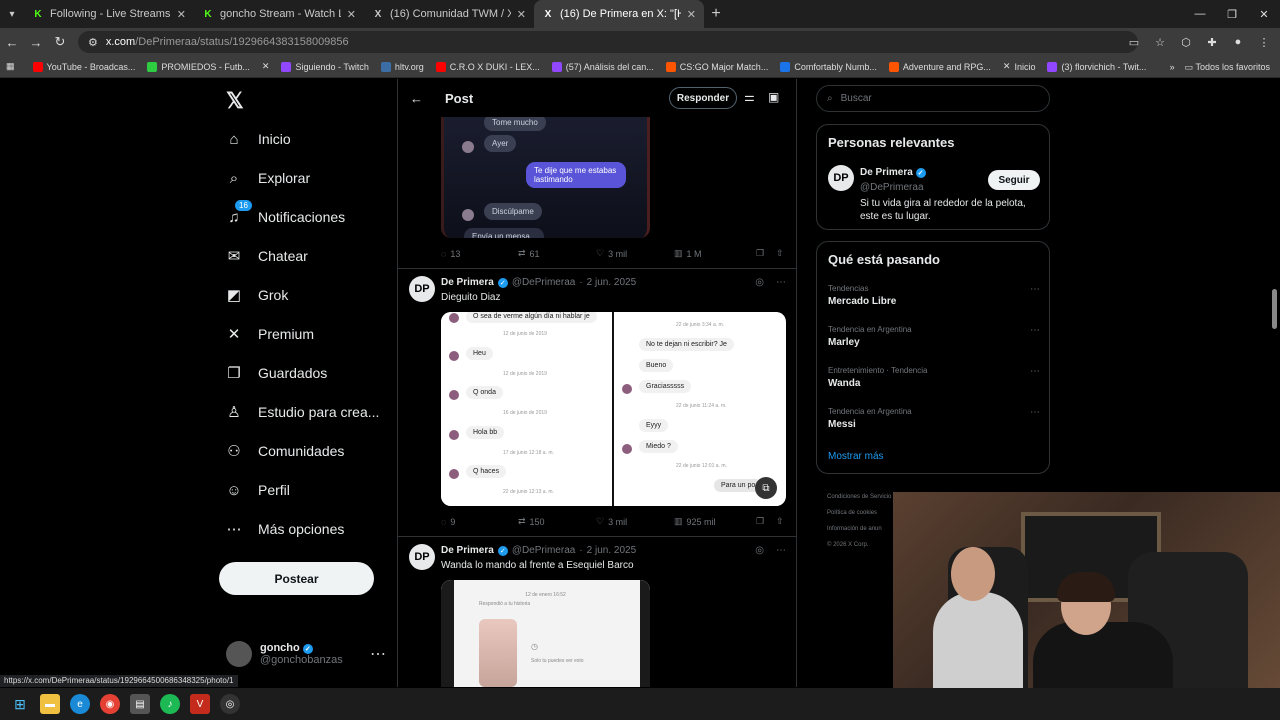  I want to click on sidebar-item-explorar: ⌕ Explorar, so click(268, 178).